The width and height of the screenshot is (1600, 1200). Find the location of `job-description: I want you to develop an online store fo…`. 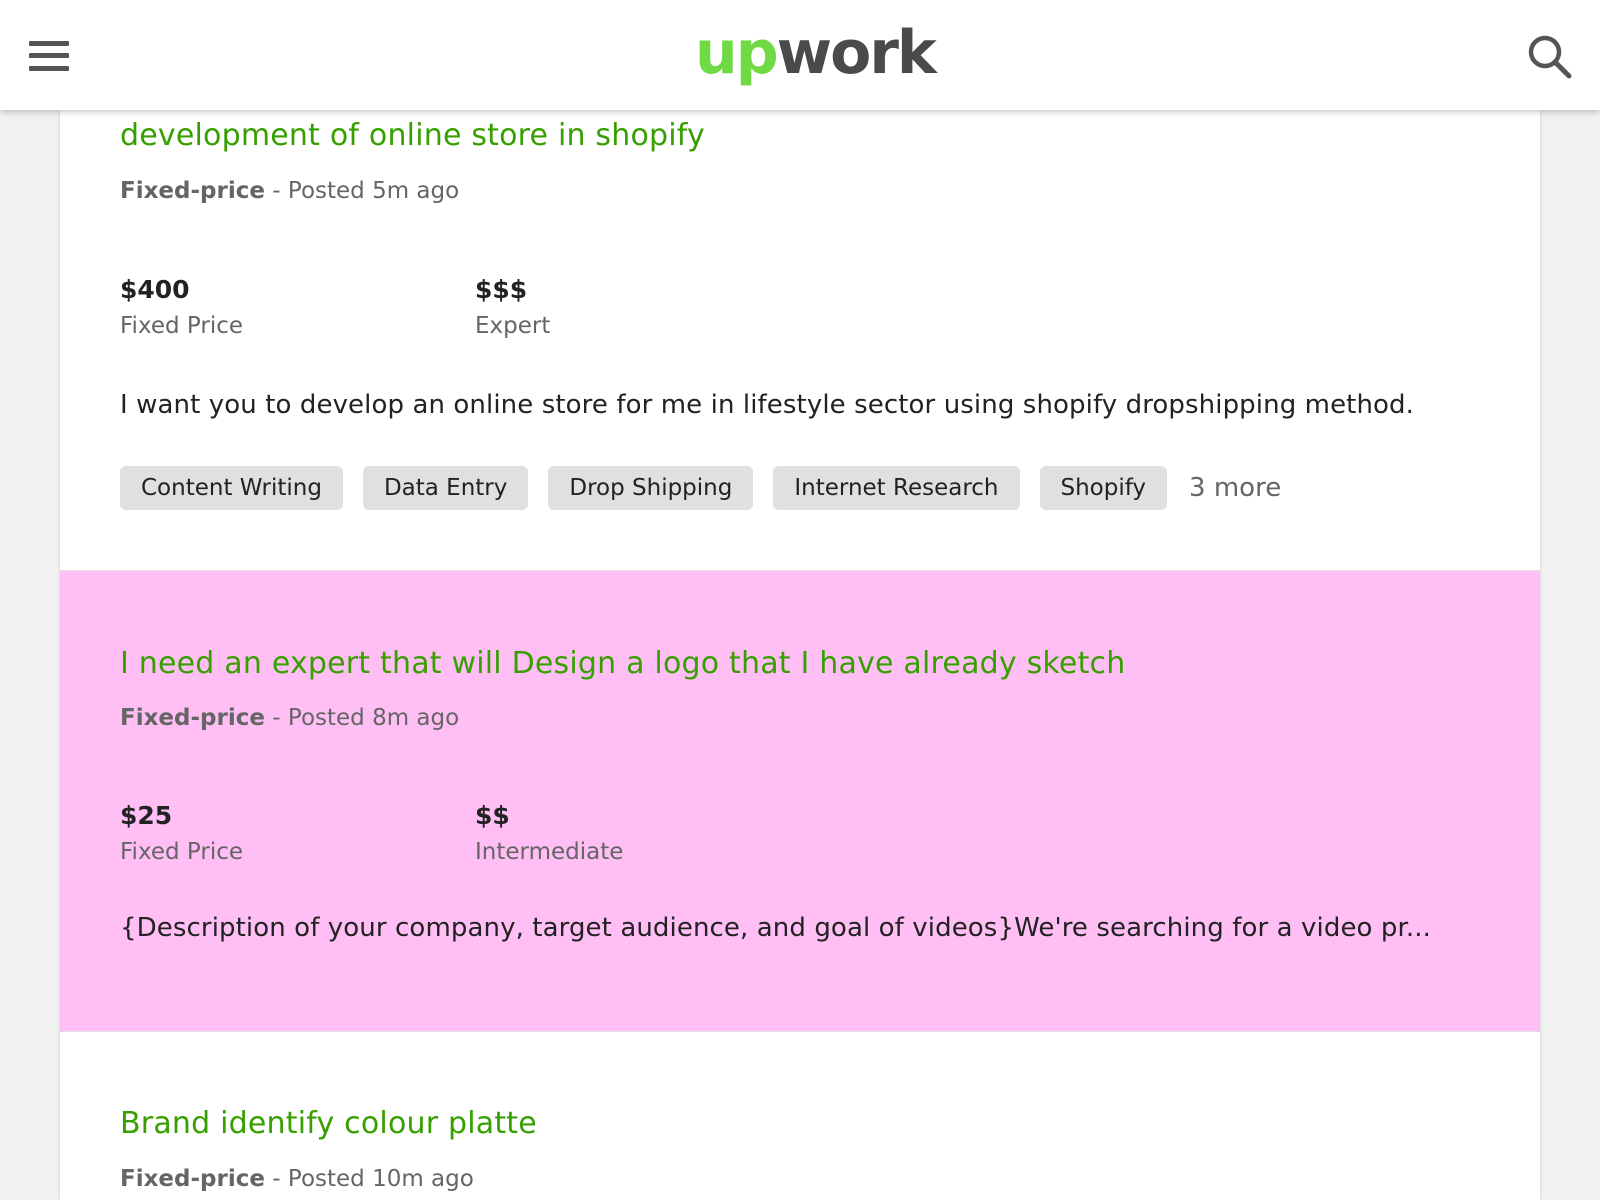

job-description: I want you to develop an online store fo… is located at coordinates (767, 405).